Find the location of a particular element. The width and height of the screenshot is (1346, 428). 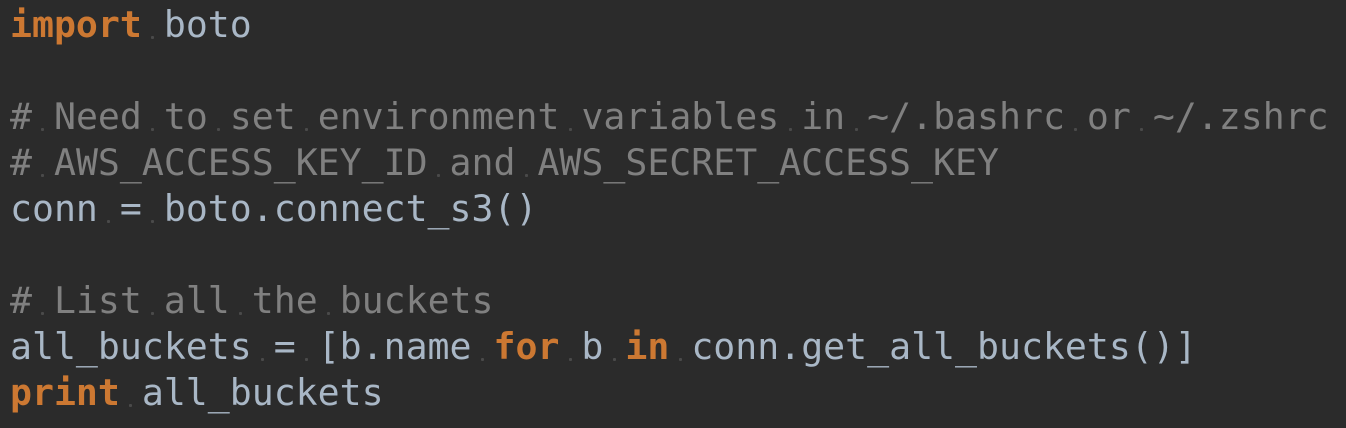

keyword-token: for is located at coordinates (526, 346).